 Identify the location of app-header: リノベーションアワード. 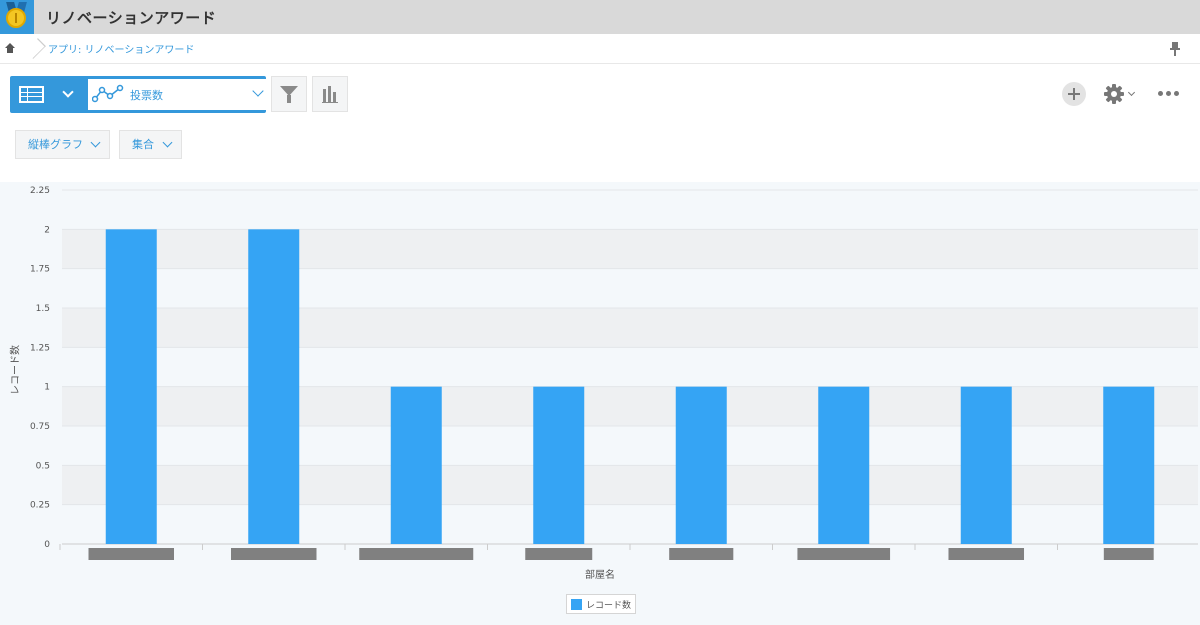
(600, 17).